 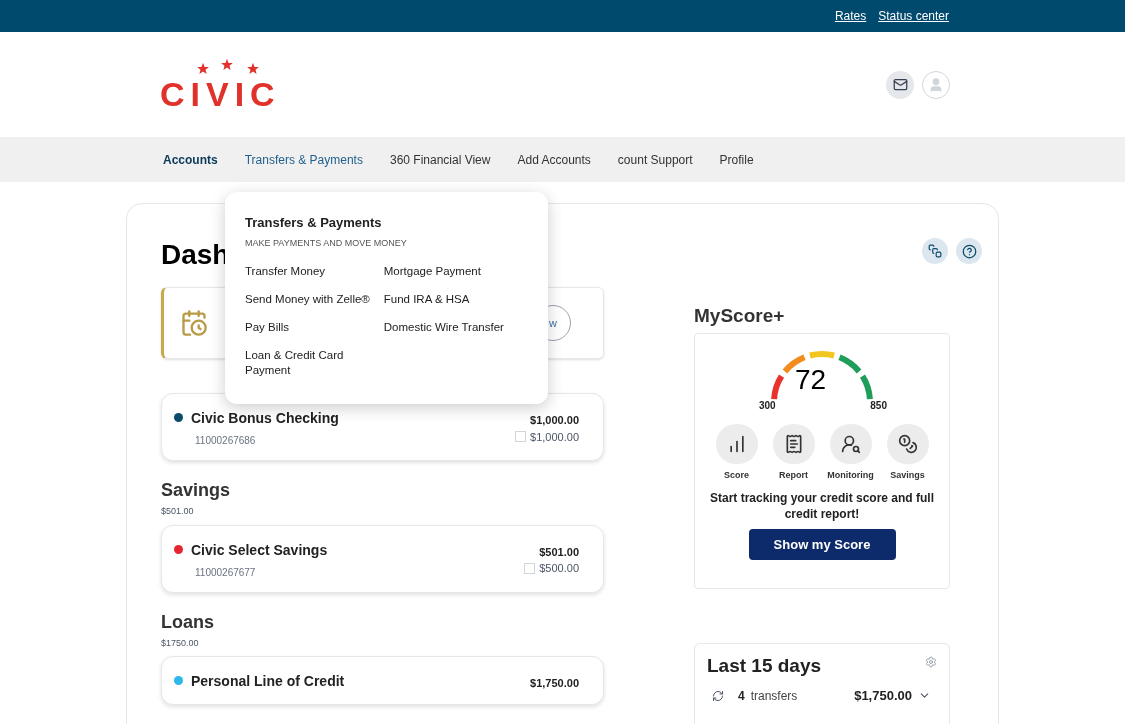 I want to click on menu-link: Fund IRA & HSA, so click(x=455, y=299).